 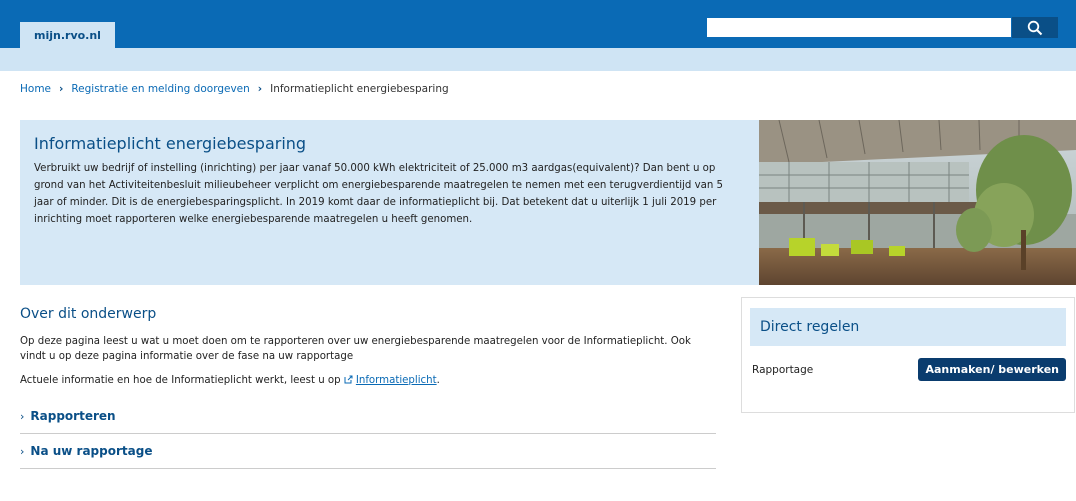 What do you see at coordinates (783, 369) in the screenshot?
I see `rapportage-label: Rapportage` at bounding box center [783, 369].